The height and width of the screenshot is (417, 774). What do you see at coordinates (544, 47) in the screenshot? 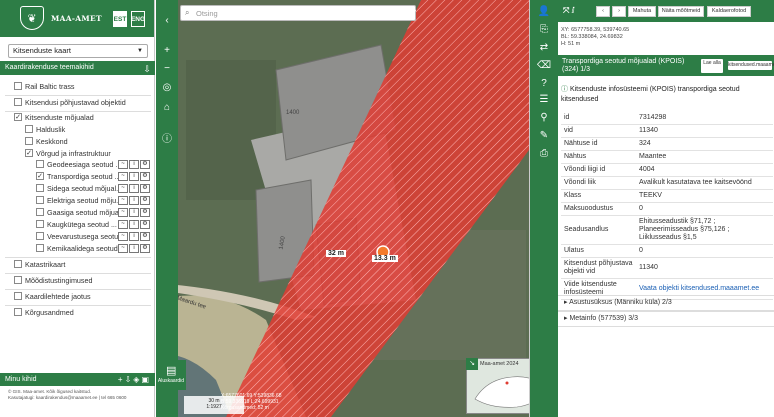
I see `swap-icon: ⇄` at bounding box center [544, 47].